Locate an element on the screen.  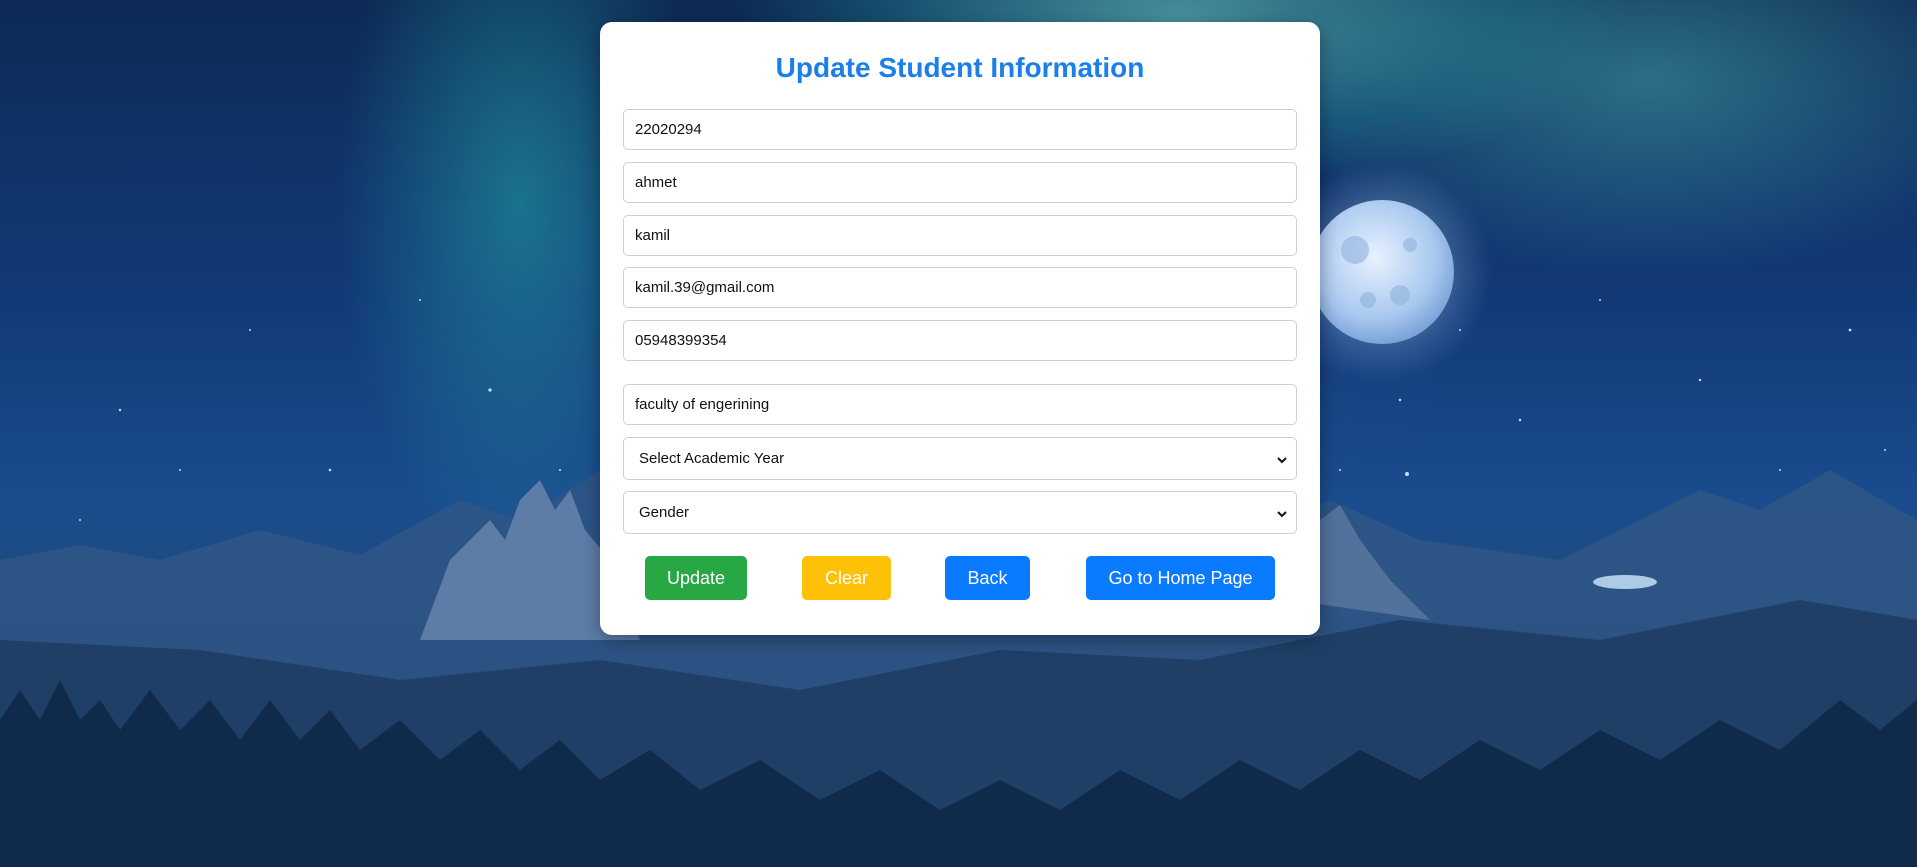
home-page-button: Go to Home Page is located at coordinates (1180, 578).